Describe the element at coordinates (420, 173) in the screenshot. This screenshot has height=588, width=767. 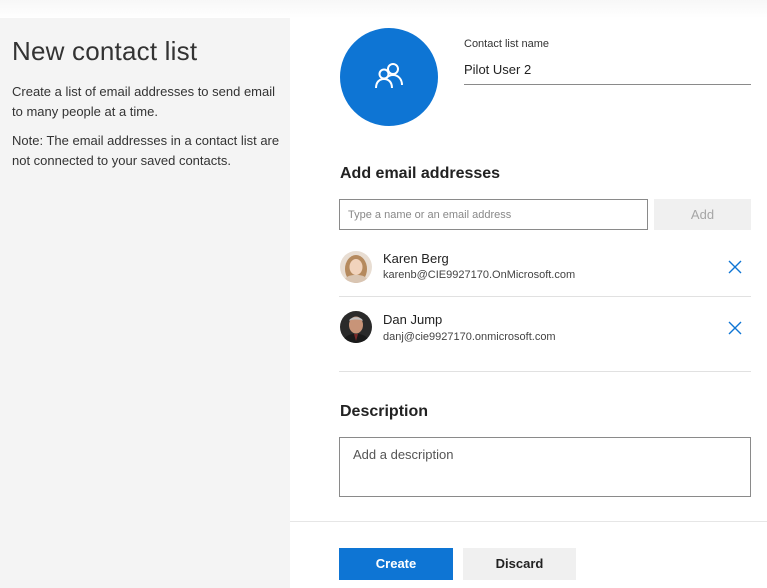
I see `add-emails-heading: Add email addresses` at that location.